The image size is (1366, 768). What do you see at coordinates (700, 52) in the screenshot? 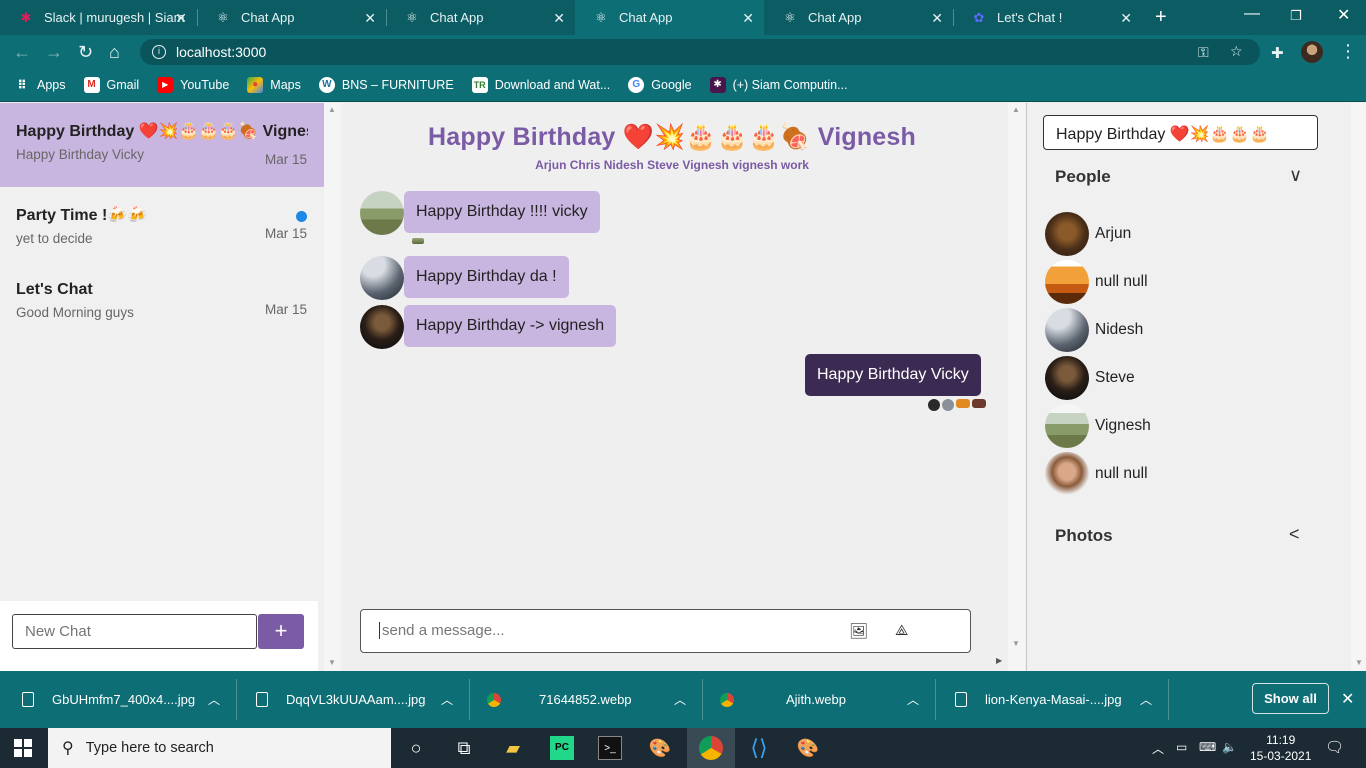
I see `address-bar: i localhost:3000 ⚿ ☆` at bounding box center [700, 52].